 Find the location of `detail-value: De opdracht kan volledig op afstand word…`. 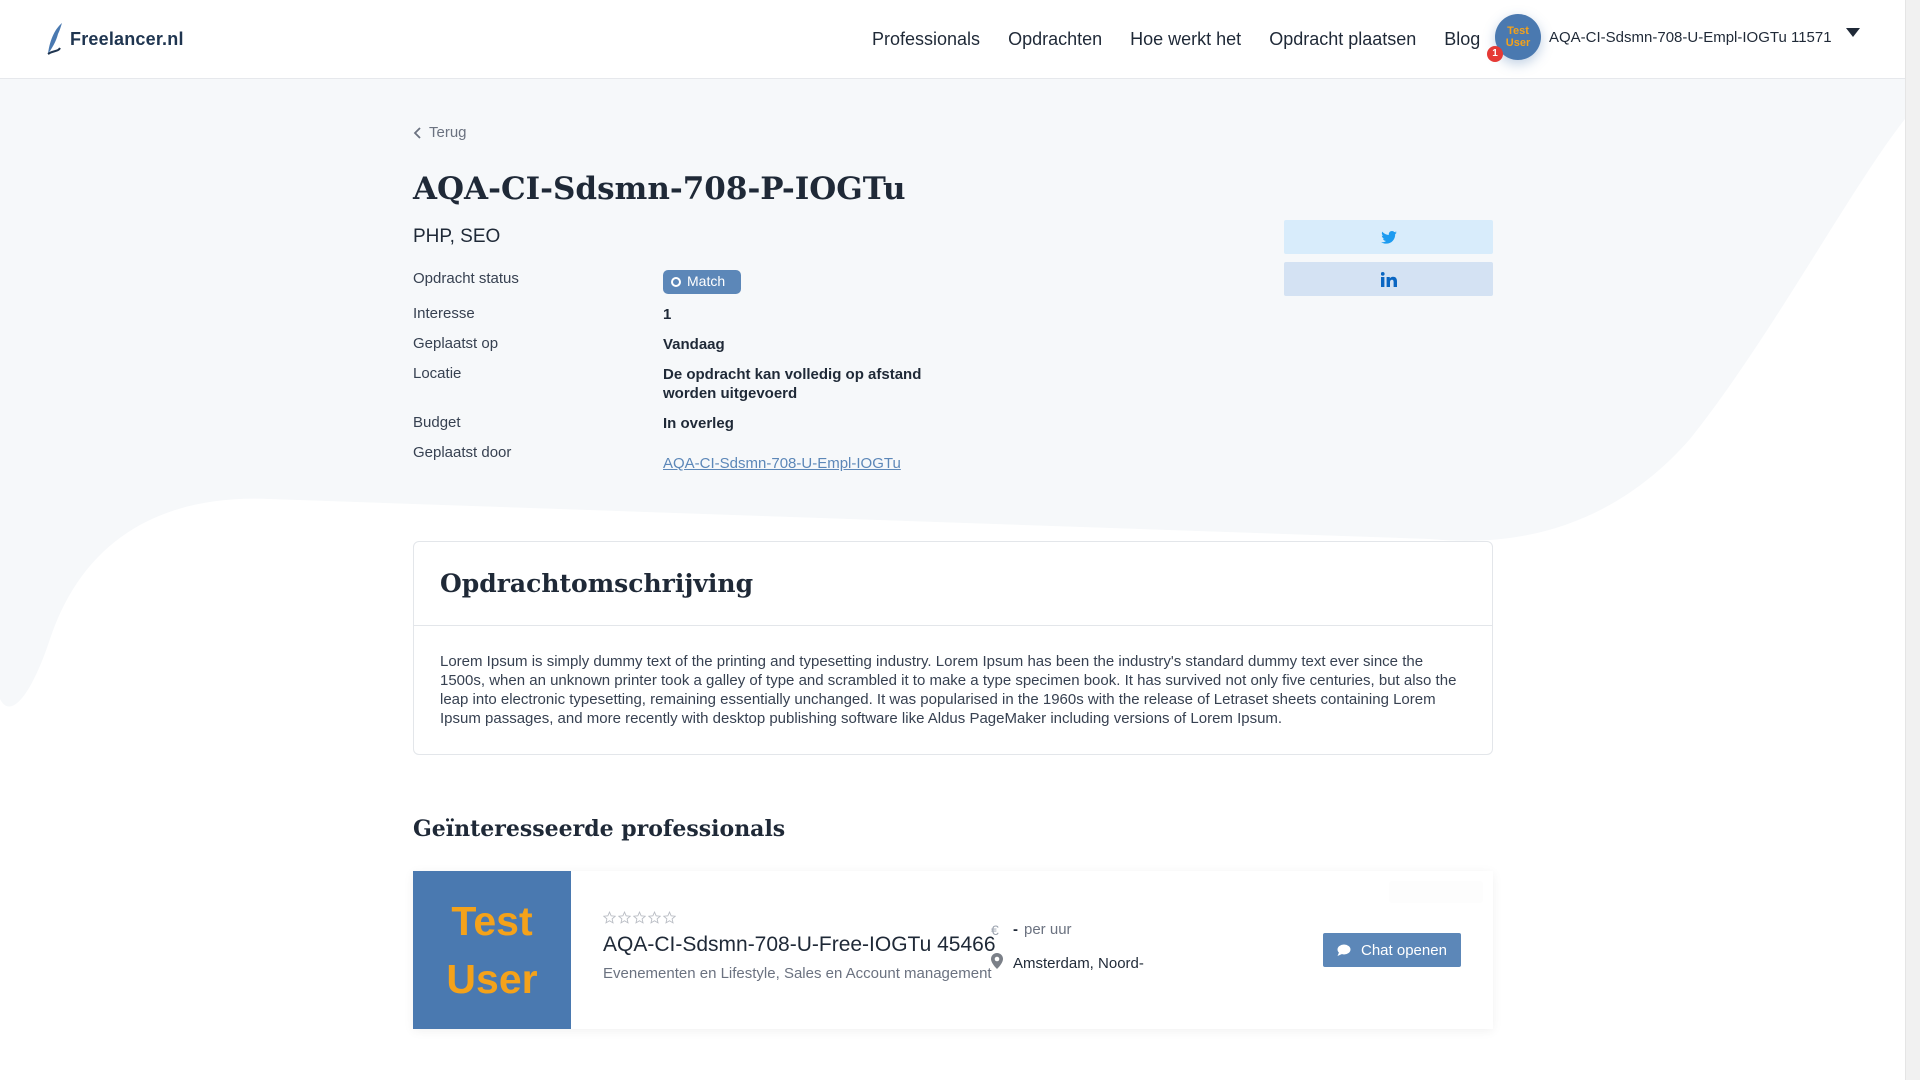

detail-value: De opdracht kan volledig op afstand word… is located at coordinates (792, 384).